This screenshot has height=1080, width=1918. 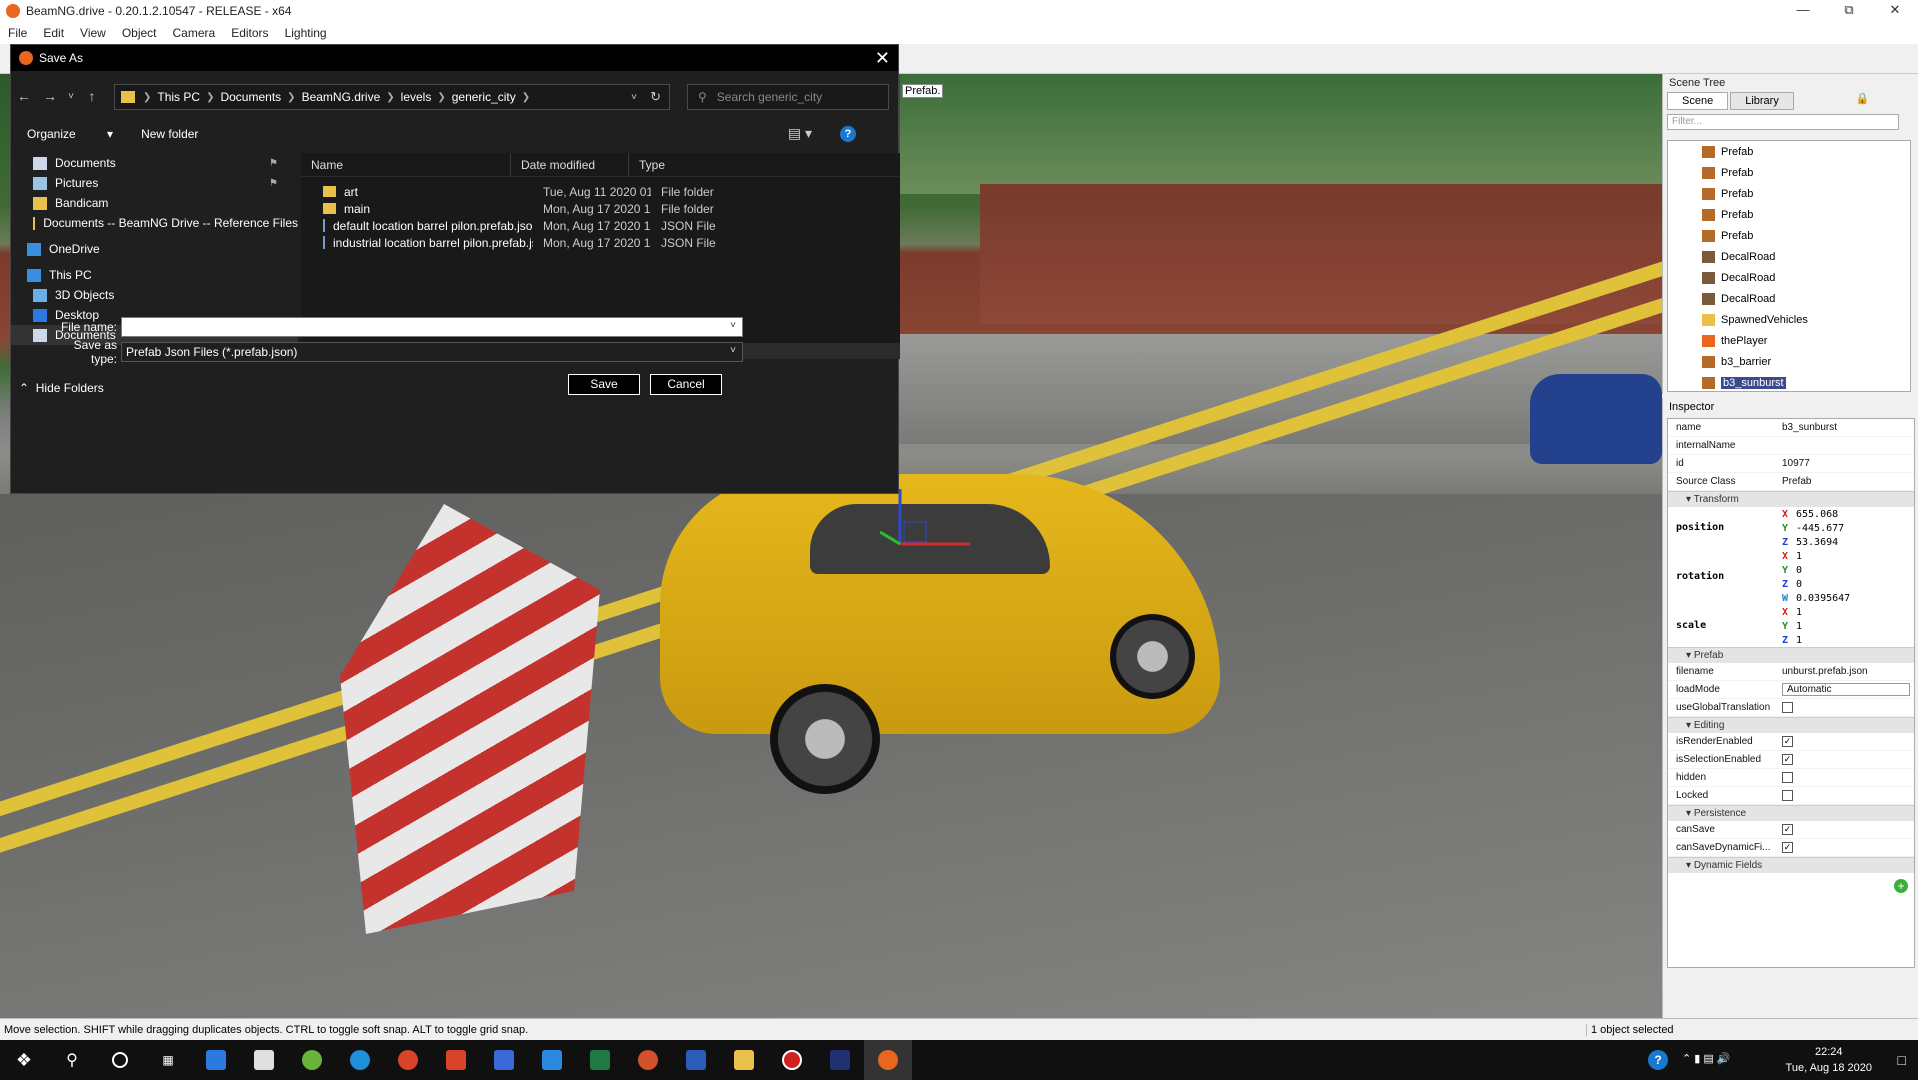 I want to click on menu-edit: Edit, so click(x=53, y=33).